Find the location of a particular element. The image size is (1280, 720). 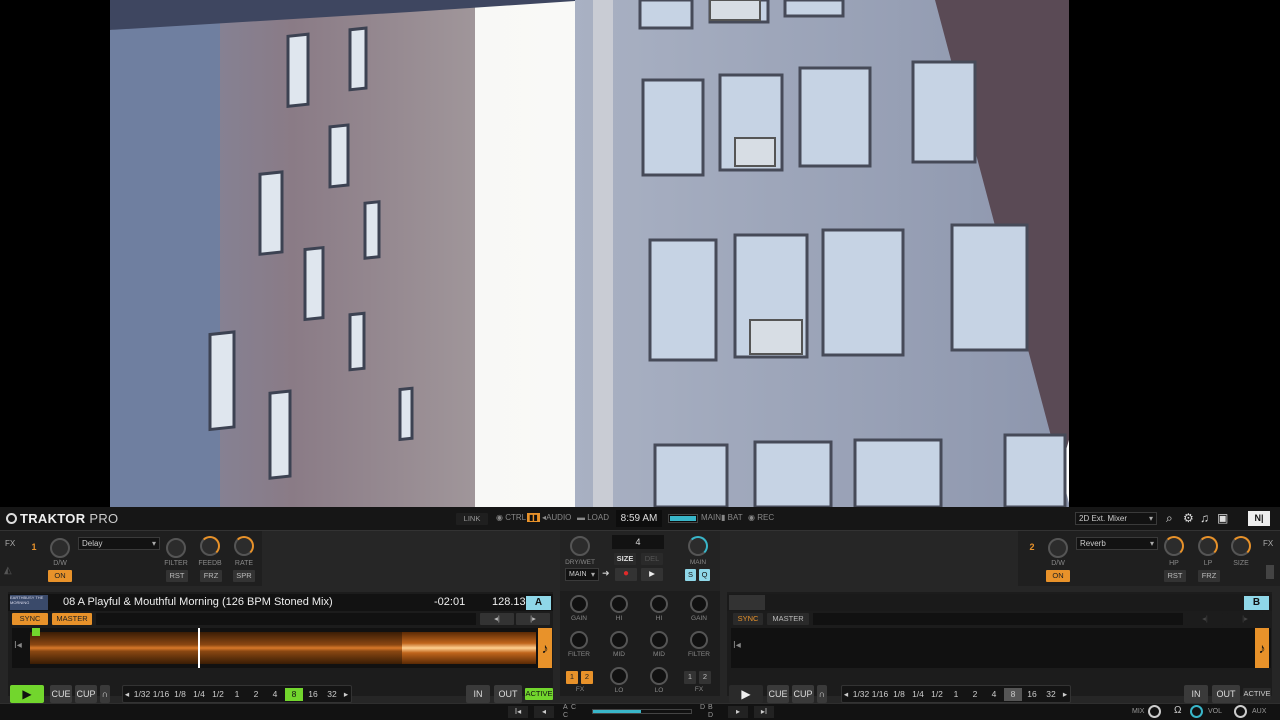

fx1-rst-button: RST is located at coordinates (177, 576).